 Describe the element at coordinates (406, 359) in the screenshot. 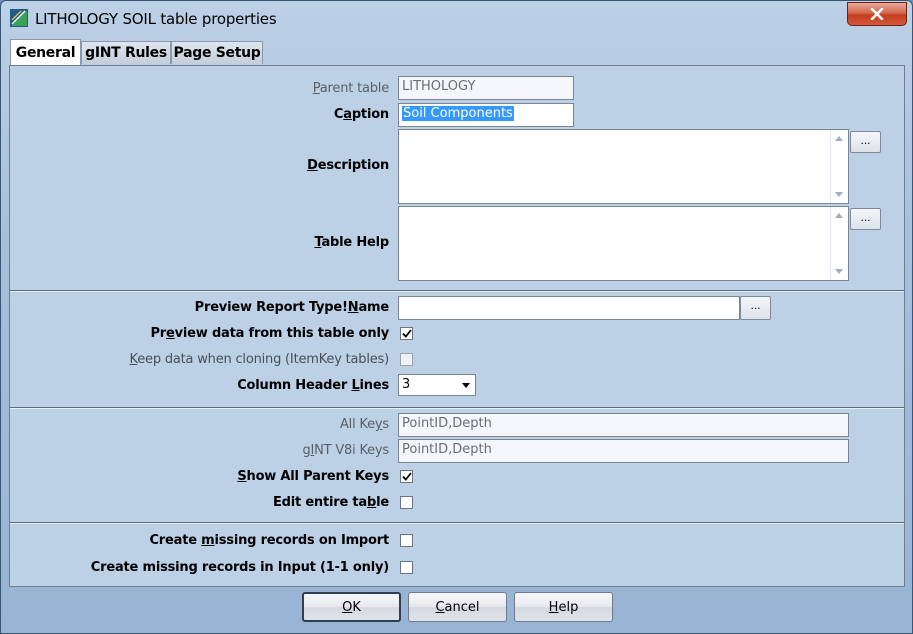

I see `keep-data-cloning-checkbox` at that location.